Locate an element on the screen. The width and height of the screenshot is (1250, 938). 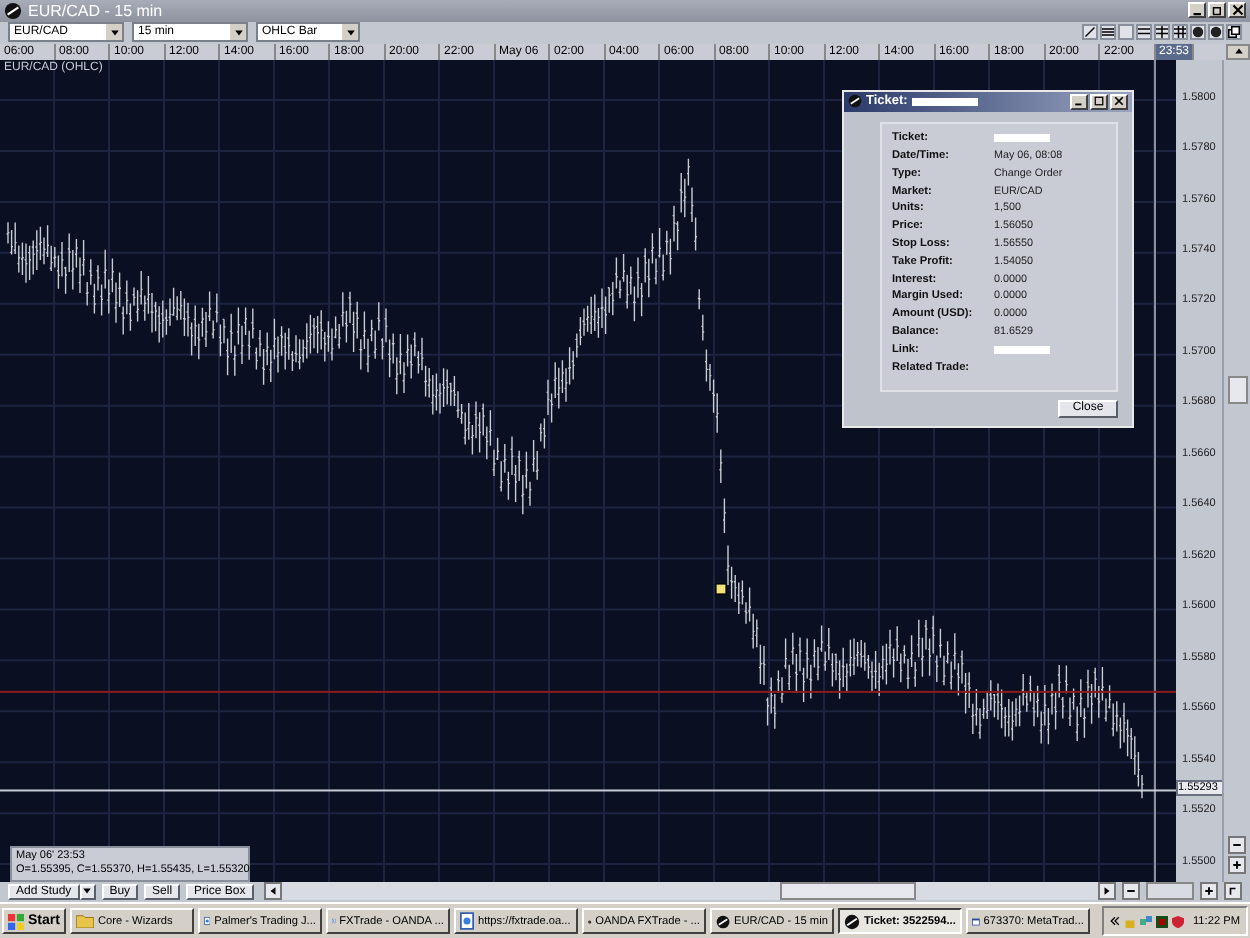
windows-icon is located at coordinates (1234, 32).